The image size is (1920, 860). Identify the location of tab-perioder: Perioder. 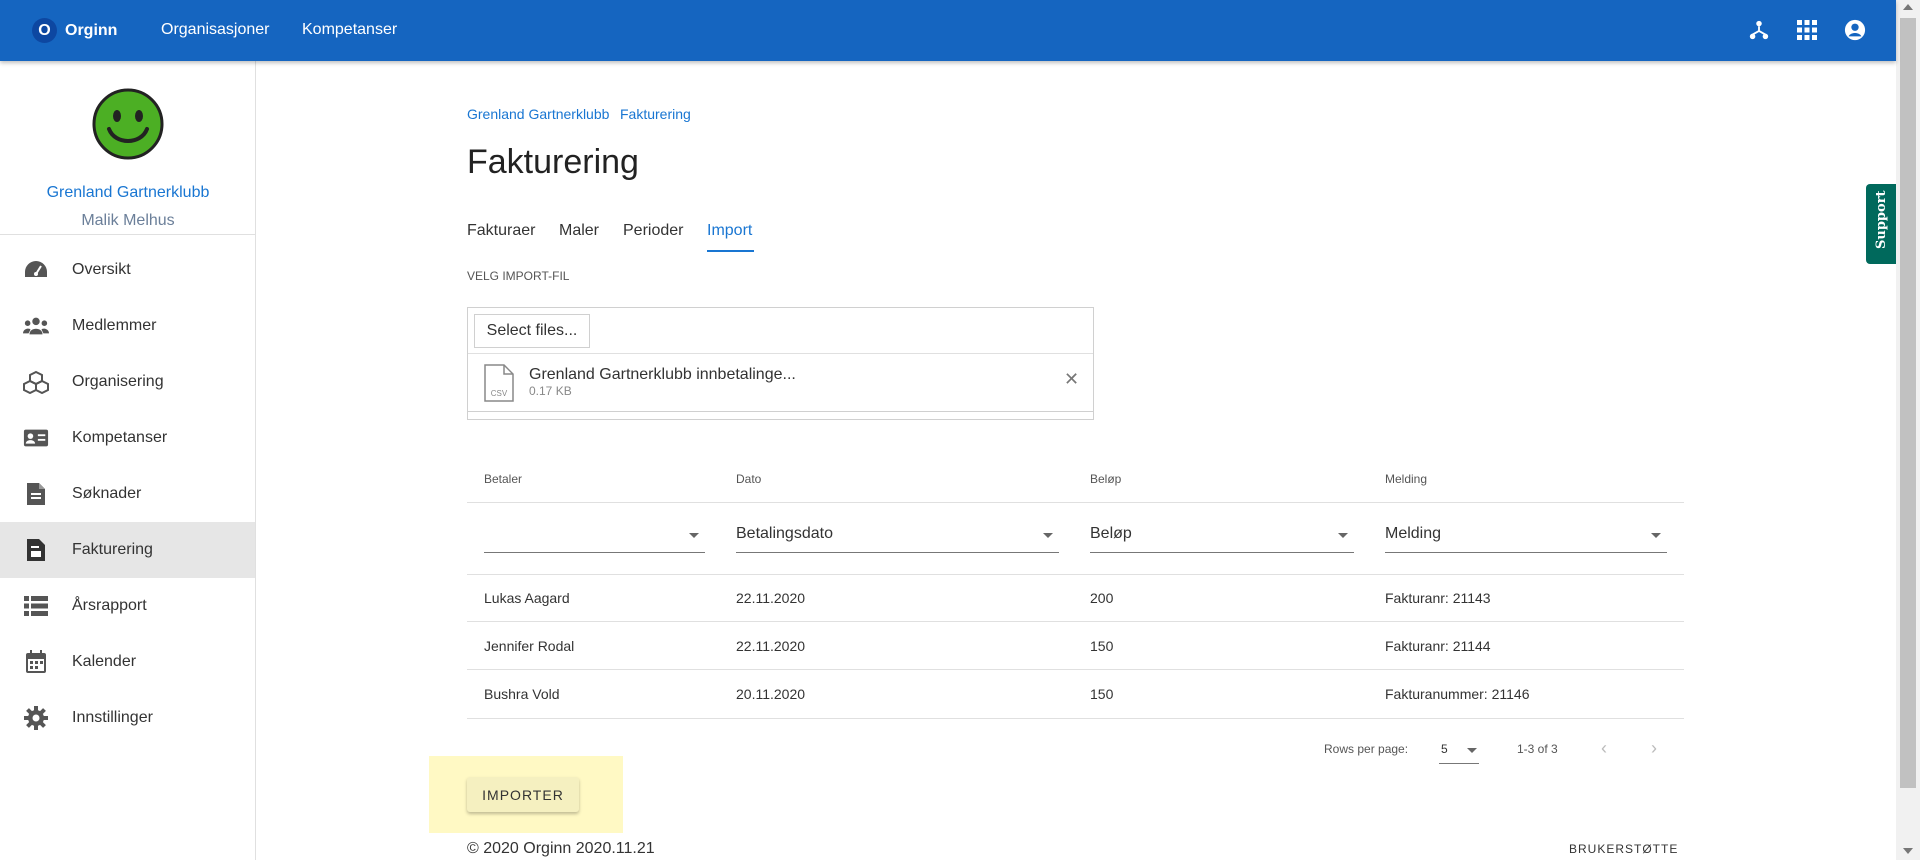
(653, 231).